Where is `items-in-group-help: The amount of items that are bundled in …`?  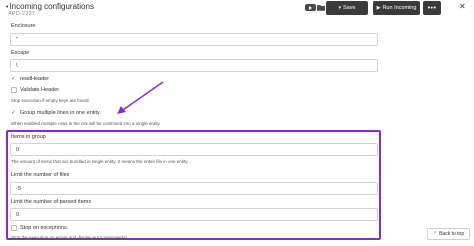
items-in-group-help: The amount of items that are bundled in … is located at coordinates (100, 161).